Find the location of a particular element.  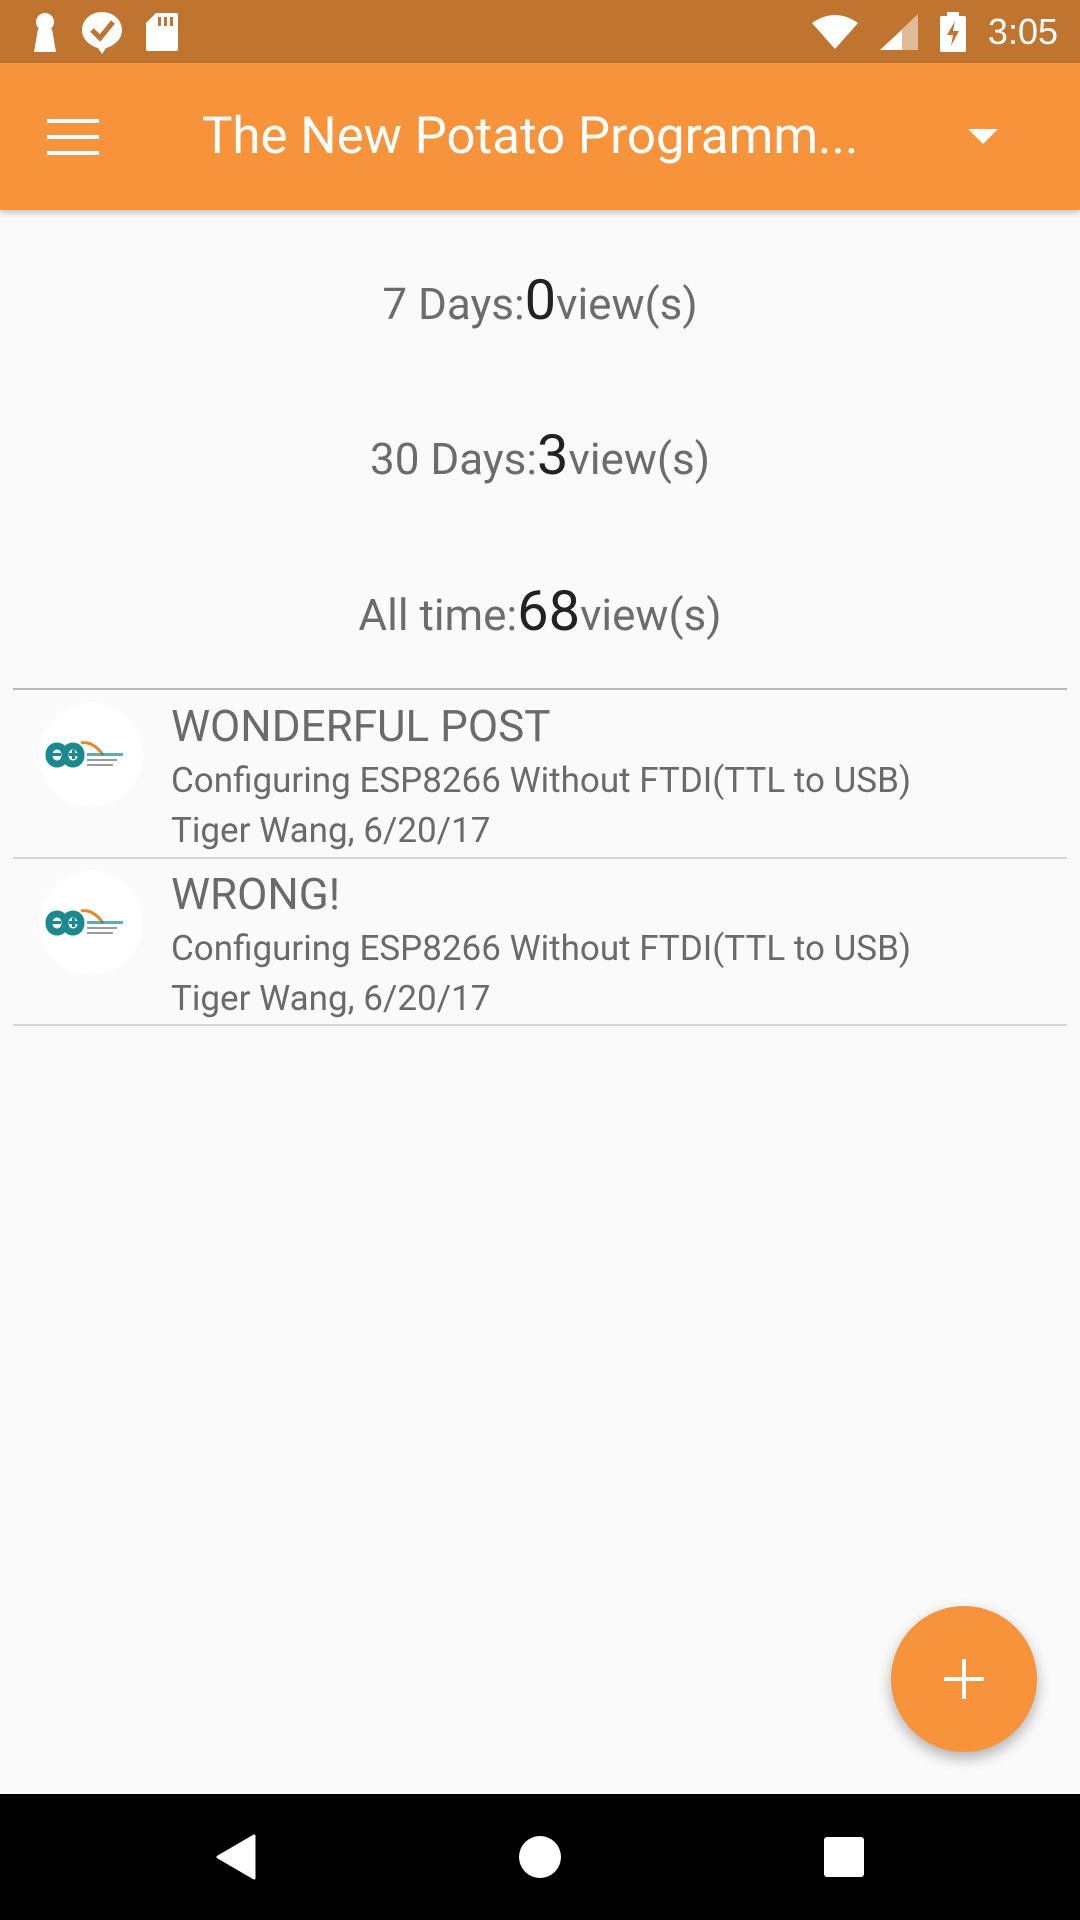

back-icon is located at coordinates (236, 1857).